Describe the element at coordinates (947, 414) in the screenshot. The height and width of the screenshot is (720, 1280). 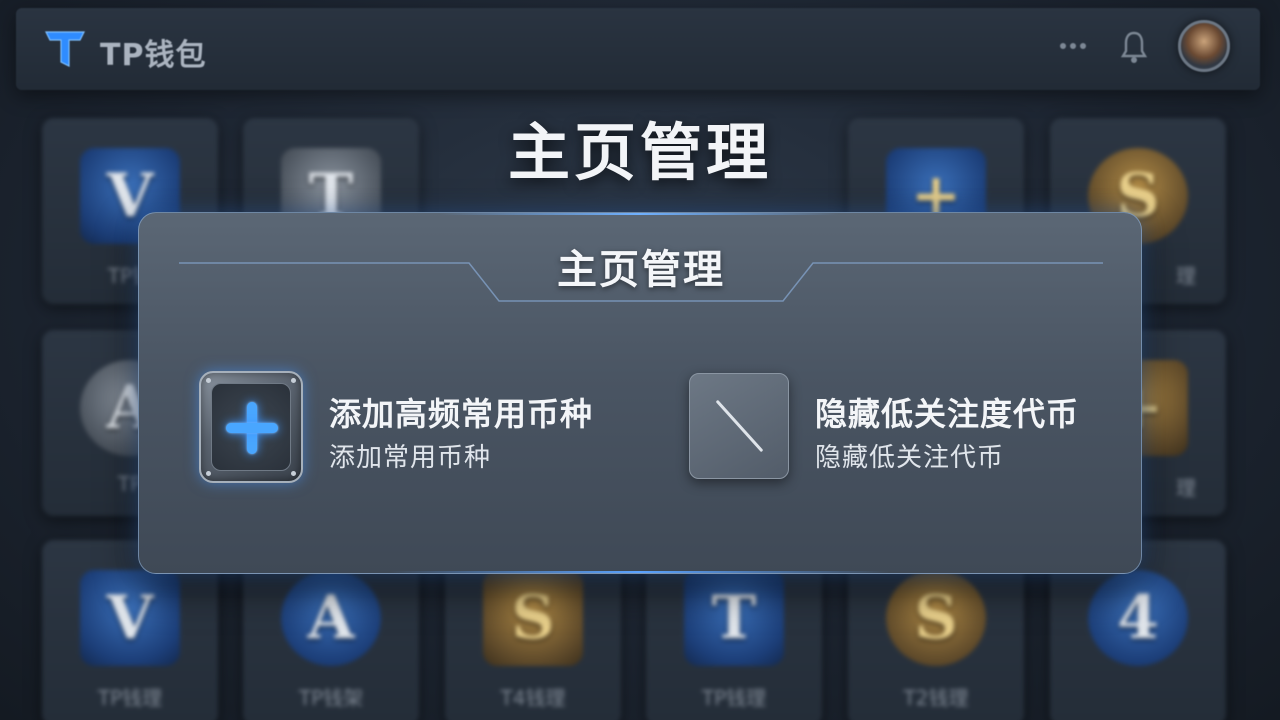
I see `option-title: 隐藏低关注度代币` at that location.